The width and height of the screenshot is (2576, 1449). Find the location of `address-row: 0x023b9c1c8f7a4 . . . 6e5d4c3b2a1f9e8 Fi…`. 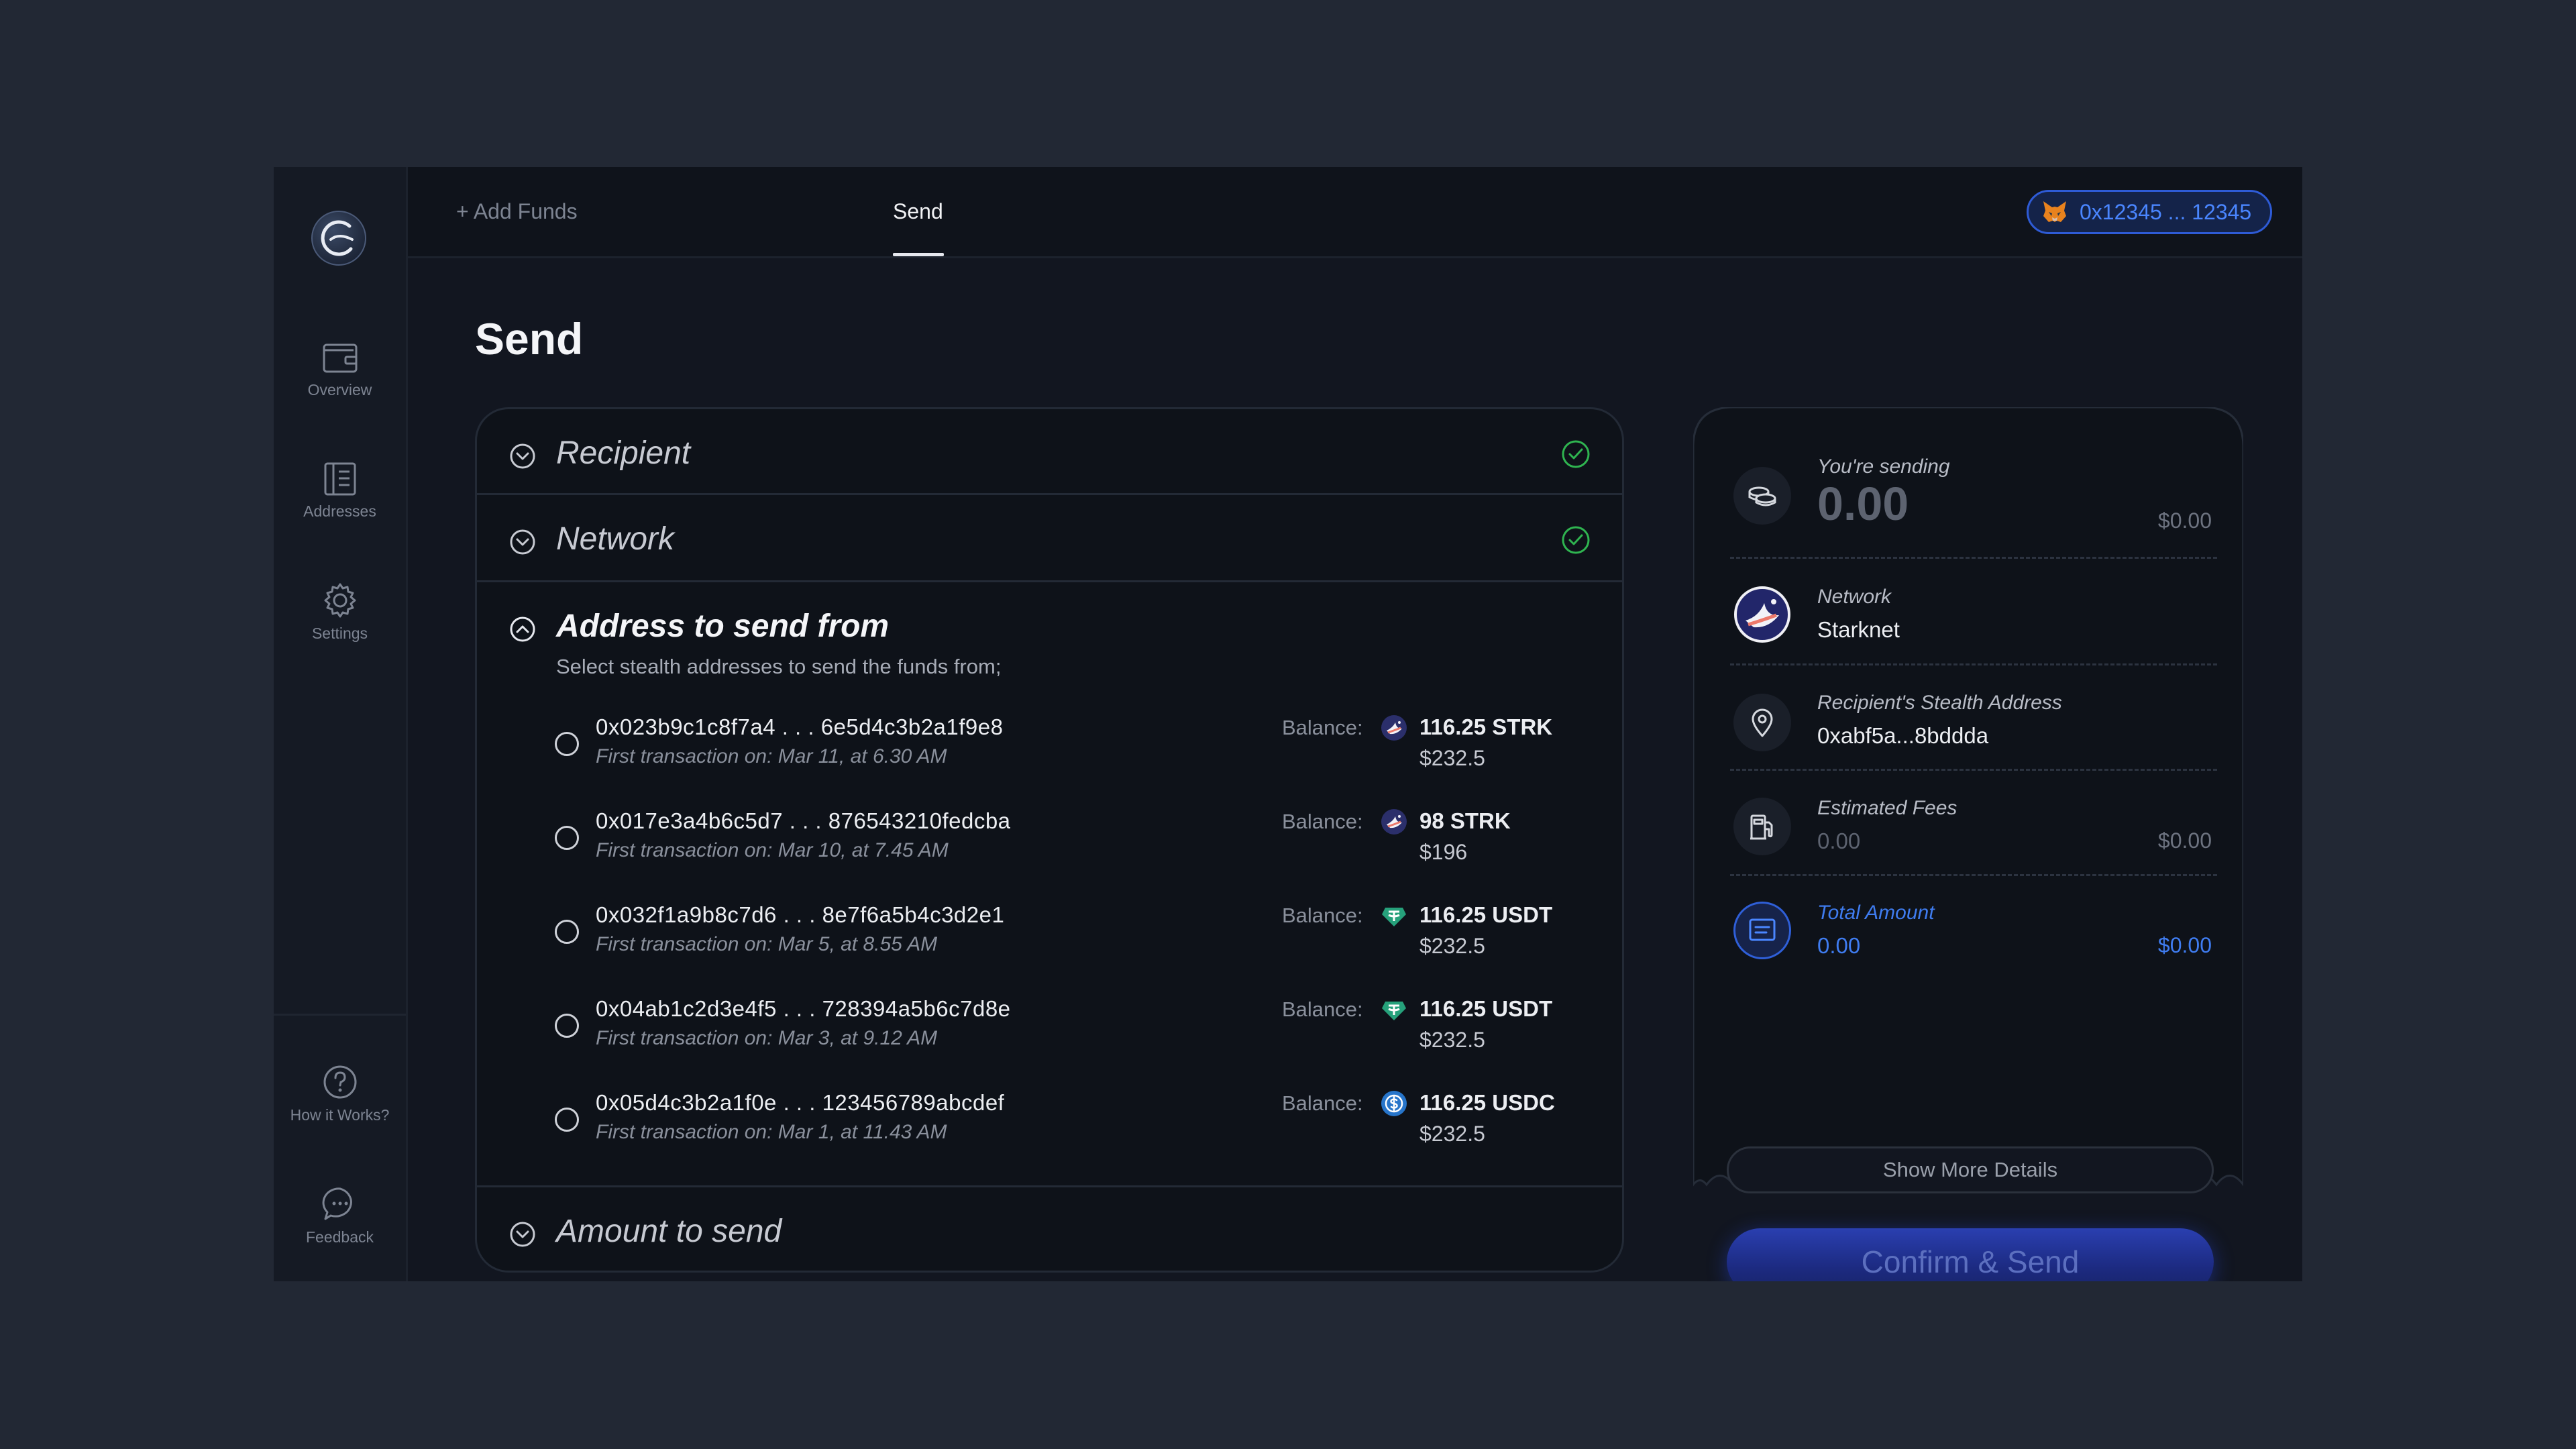

address-row: 0x023b9c1c8f7a4 . . . 6e5d4c3b2a1f9e8 Fi… is located at coordinates (1049, 758).